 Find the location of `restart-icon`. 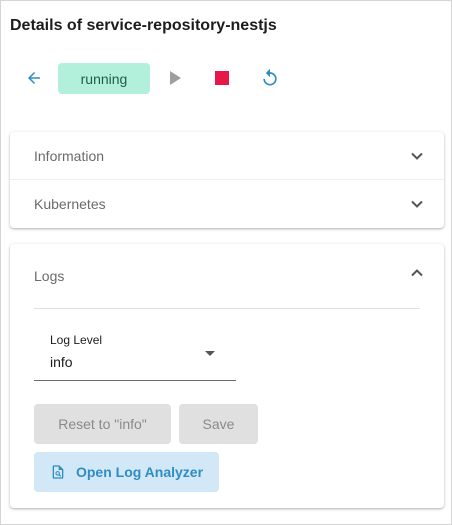

restart-icon is located at coordinates (270, 77).